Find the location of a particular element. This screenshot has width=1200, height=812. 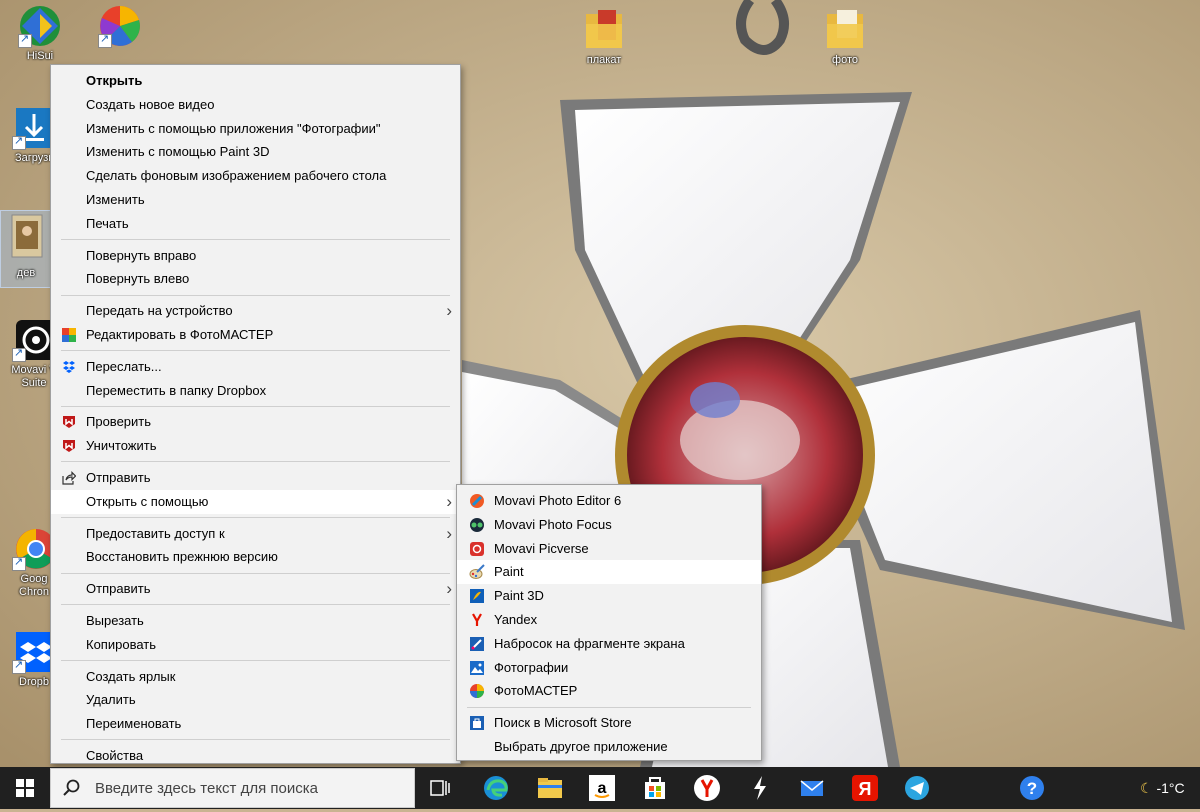

open-with-movavi-photo-focus: Movavi Photo Focus is located at coordinates (609, 525).